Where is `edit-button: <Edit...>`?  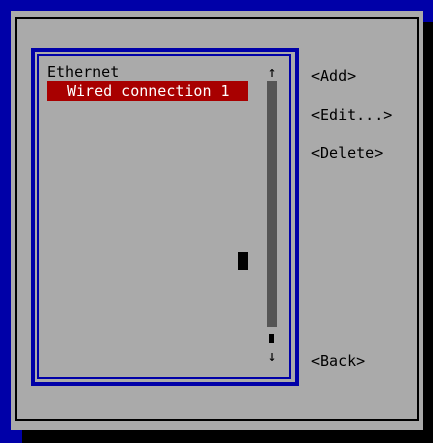
edit-button: <Edit...> is located at coordinates (351, 115).